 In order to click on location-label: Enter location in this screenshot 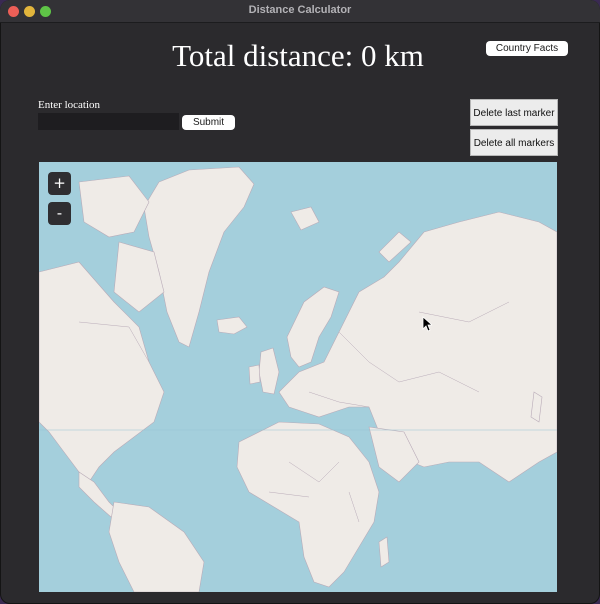, I will do `click(69, 105)`.